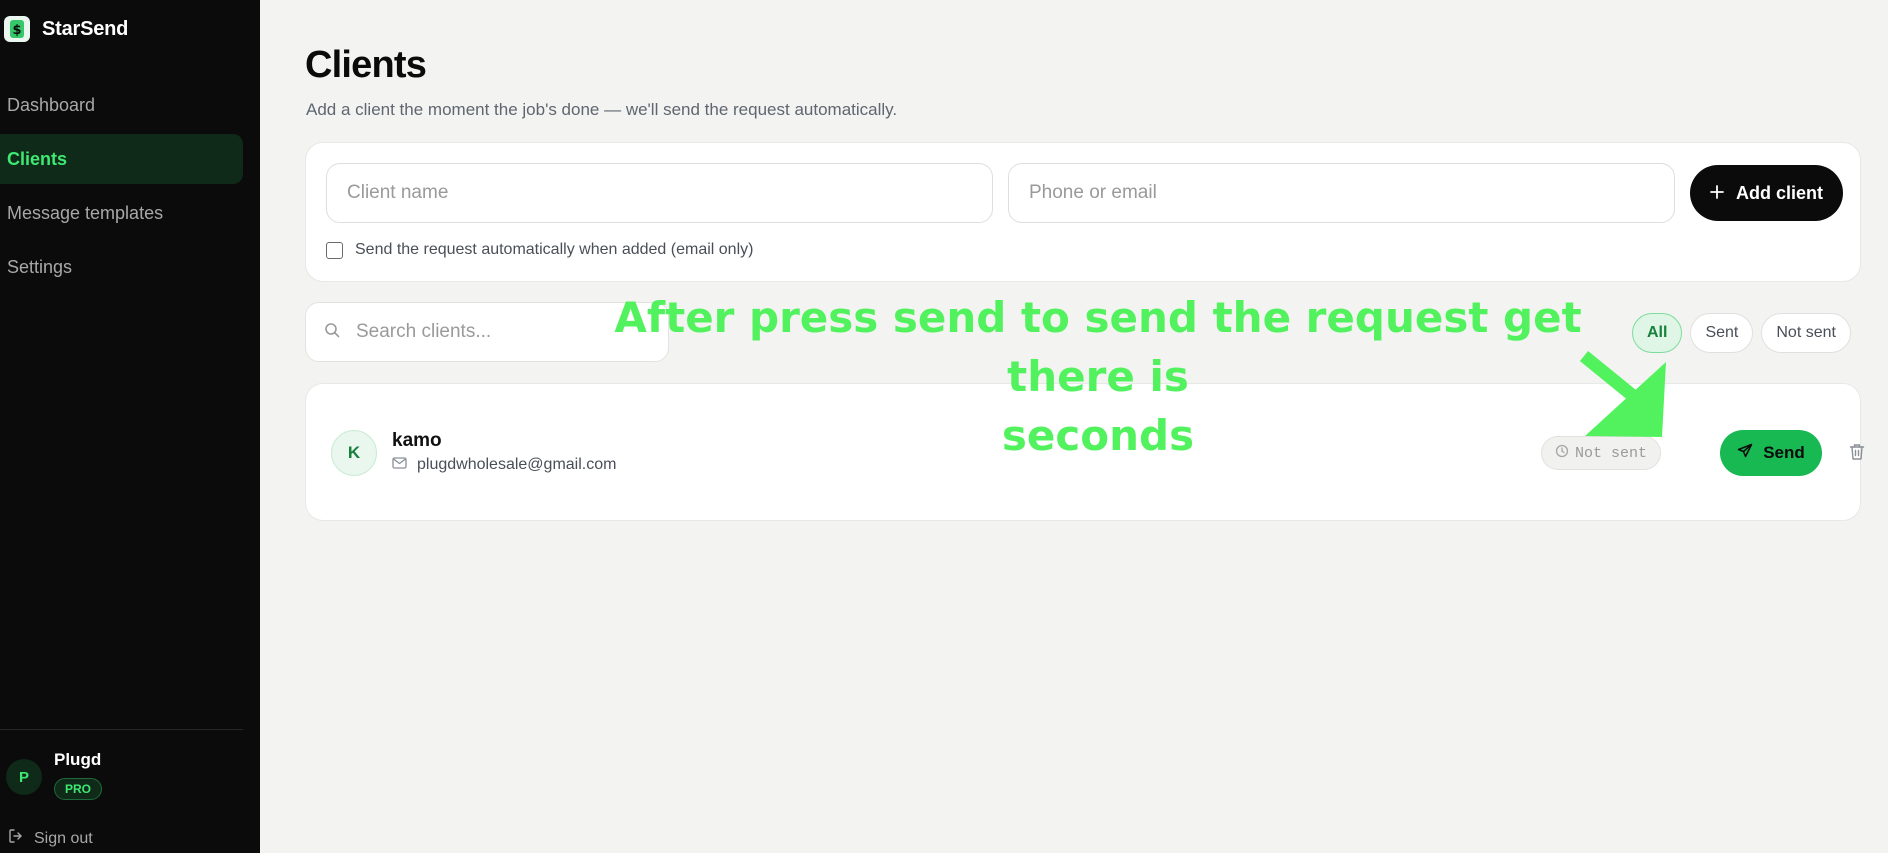 Image resolution: width=1888 pixels, height=853 pixels. What do you see at coordinates (1784, 452) in the screenshot?
I see `send-label: Send` at bounding box center [1784, 452].